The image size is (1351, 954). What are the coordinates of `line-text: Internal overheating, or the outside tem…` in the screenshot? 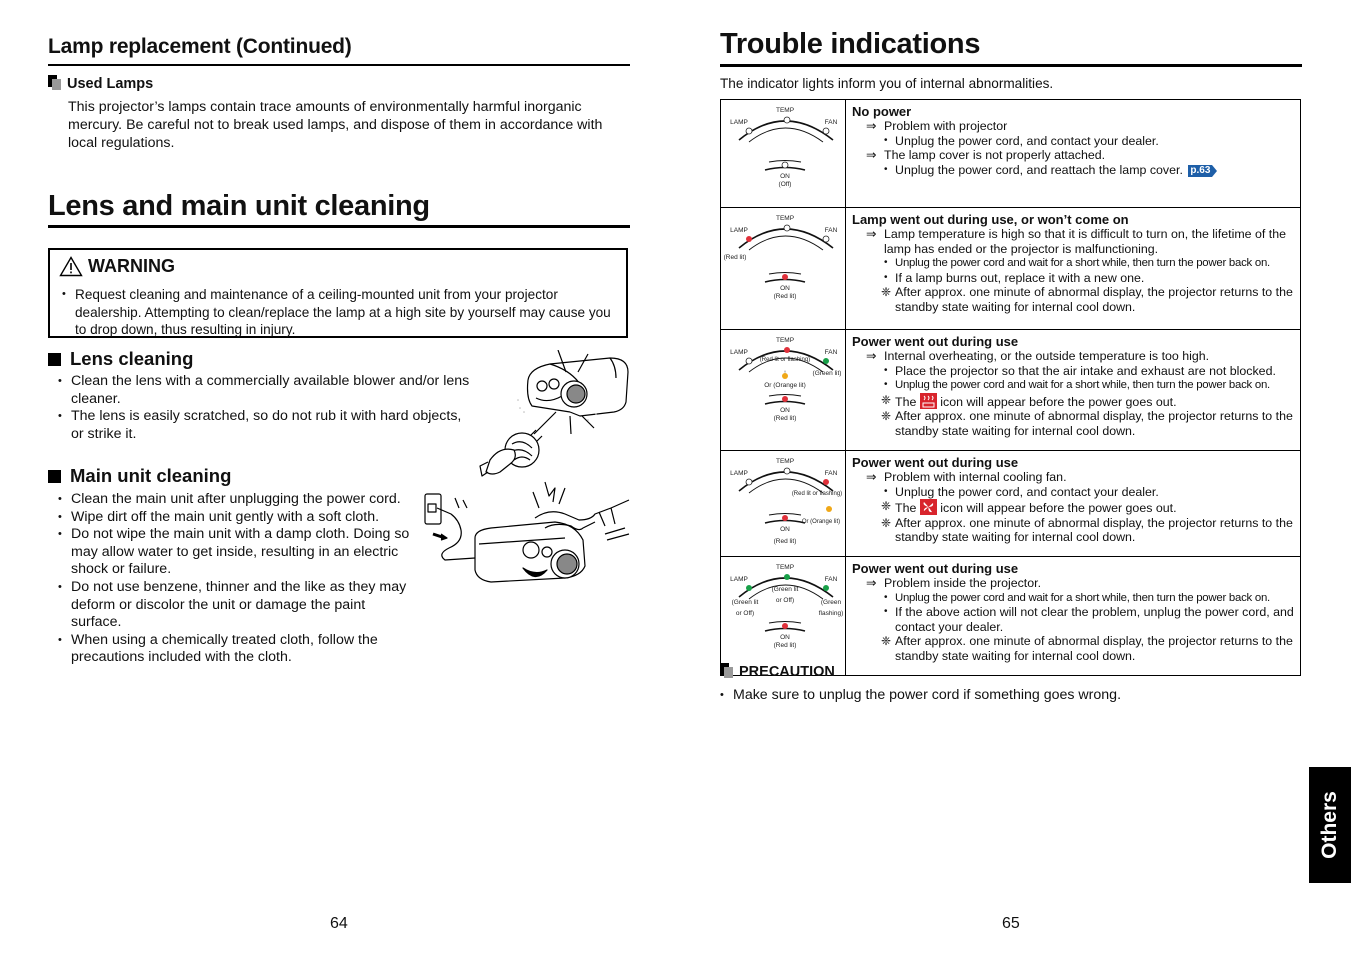 It's located at (1047, 356).